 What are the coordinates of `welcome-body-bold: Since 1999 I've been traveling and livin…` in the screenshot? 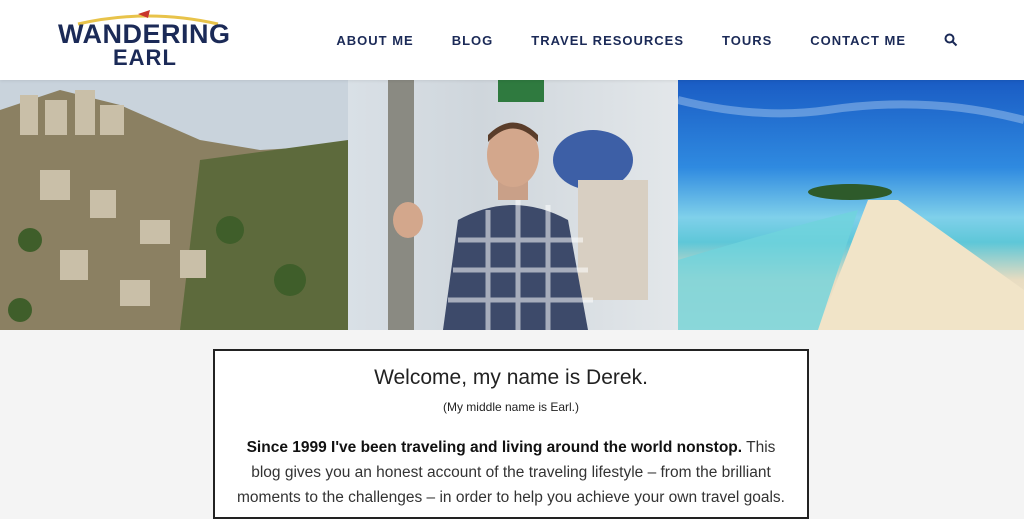 It's located at (494, 447).